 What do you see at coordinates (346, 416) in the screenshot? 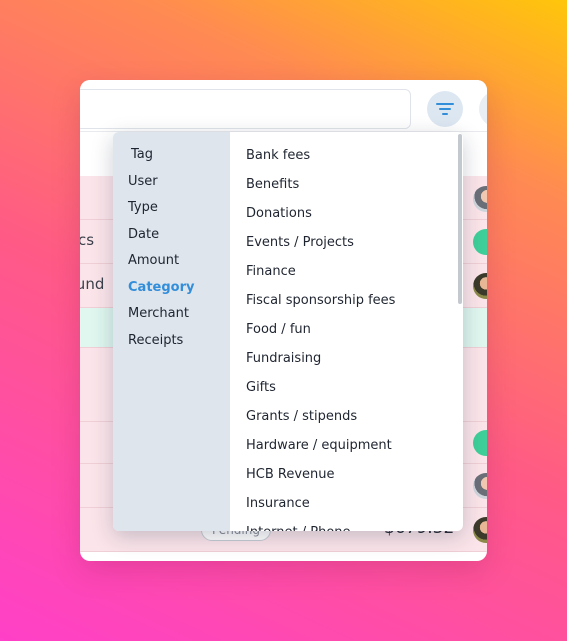
I see `category-option: Grants / stipends` at bounding box center [346, 416].